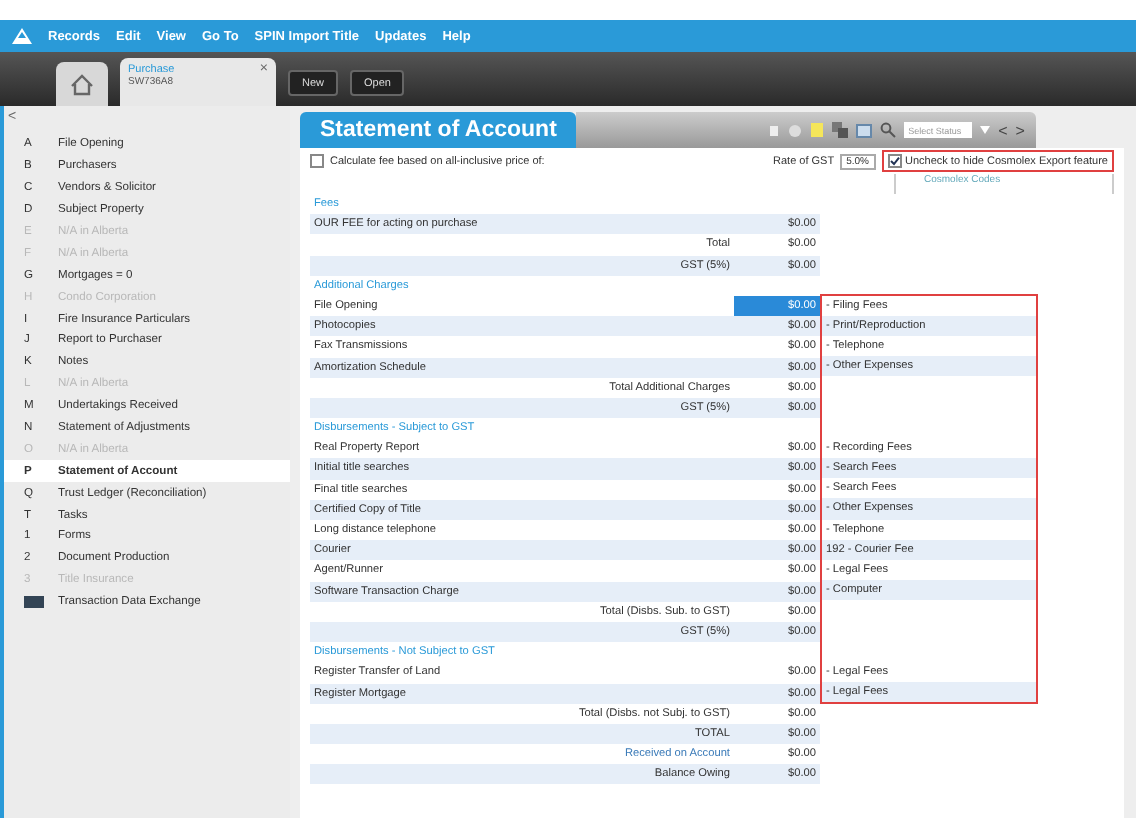 The image size is (1136, 818). Describe the element at coordinates (1003, 130) in the screenshot. I see `nav-button: <` at that location.